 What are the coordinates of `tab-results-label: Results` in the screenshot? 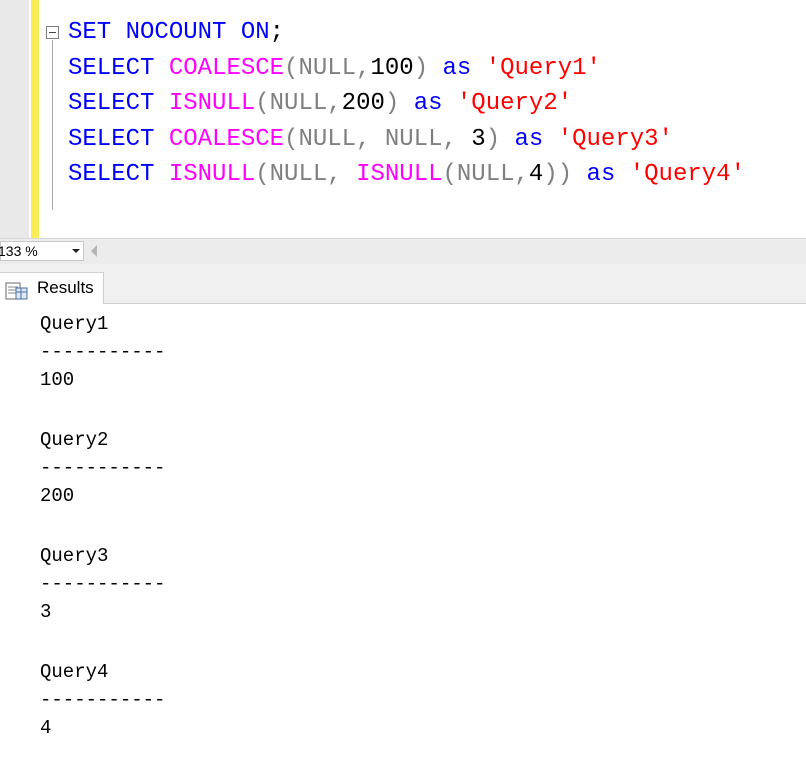 It's located at (65, 287).